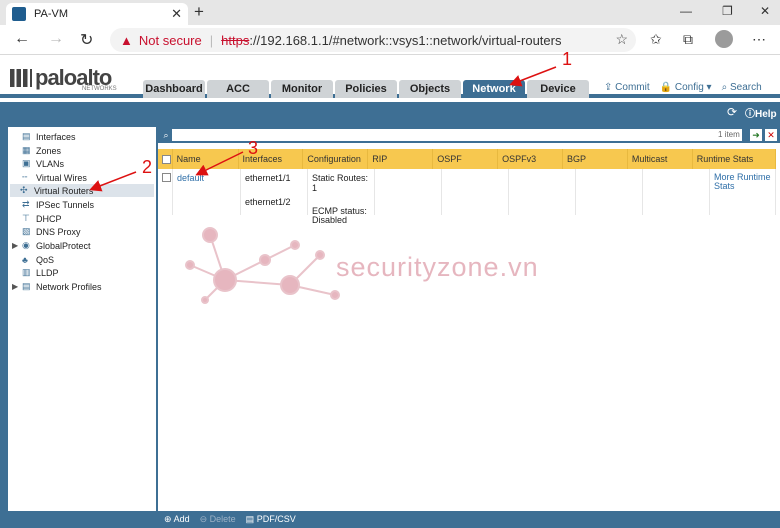 The width and height of the screenshot is (780, 528). I want to click on annotation-arrows, so click(323, 129).